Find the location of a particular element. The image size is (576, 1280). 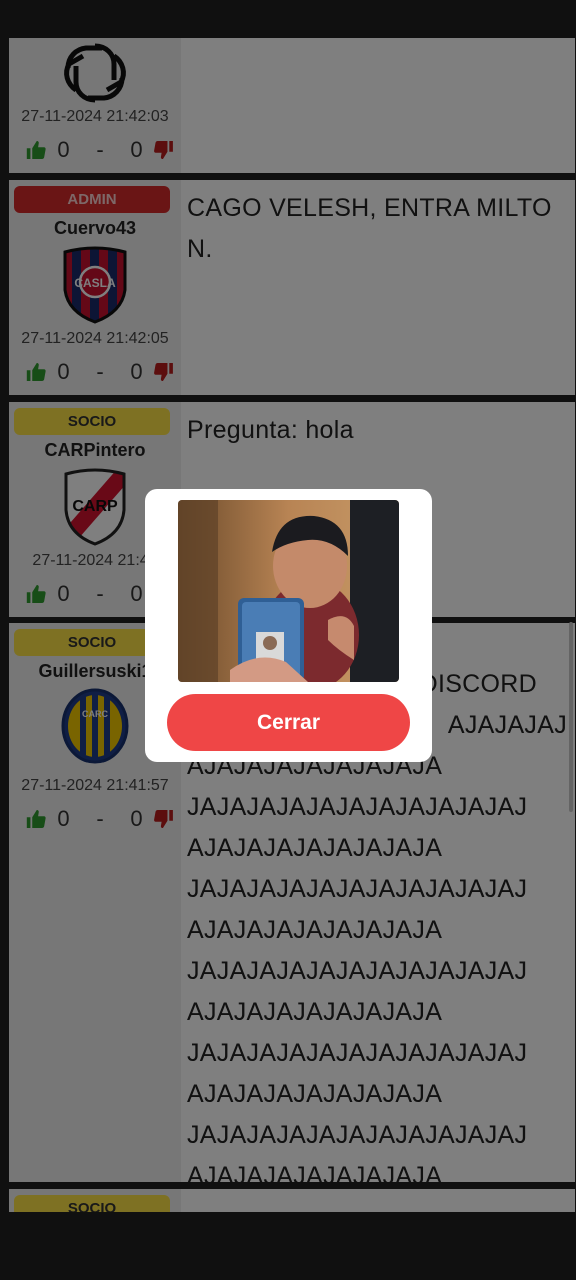

image-preview-dialog: Cerrar is located at coordinates (288, 625).